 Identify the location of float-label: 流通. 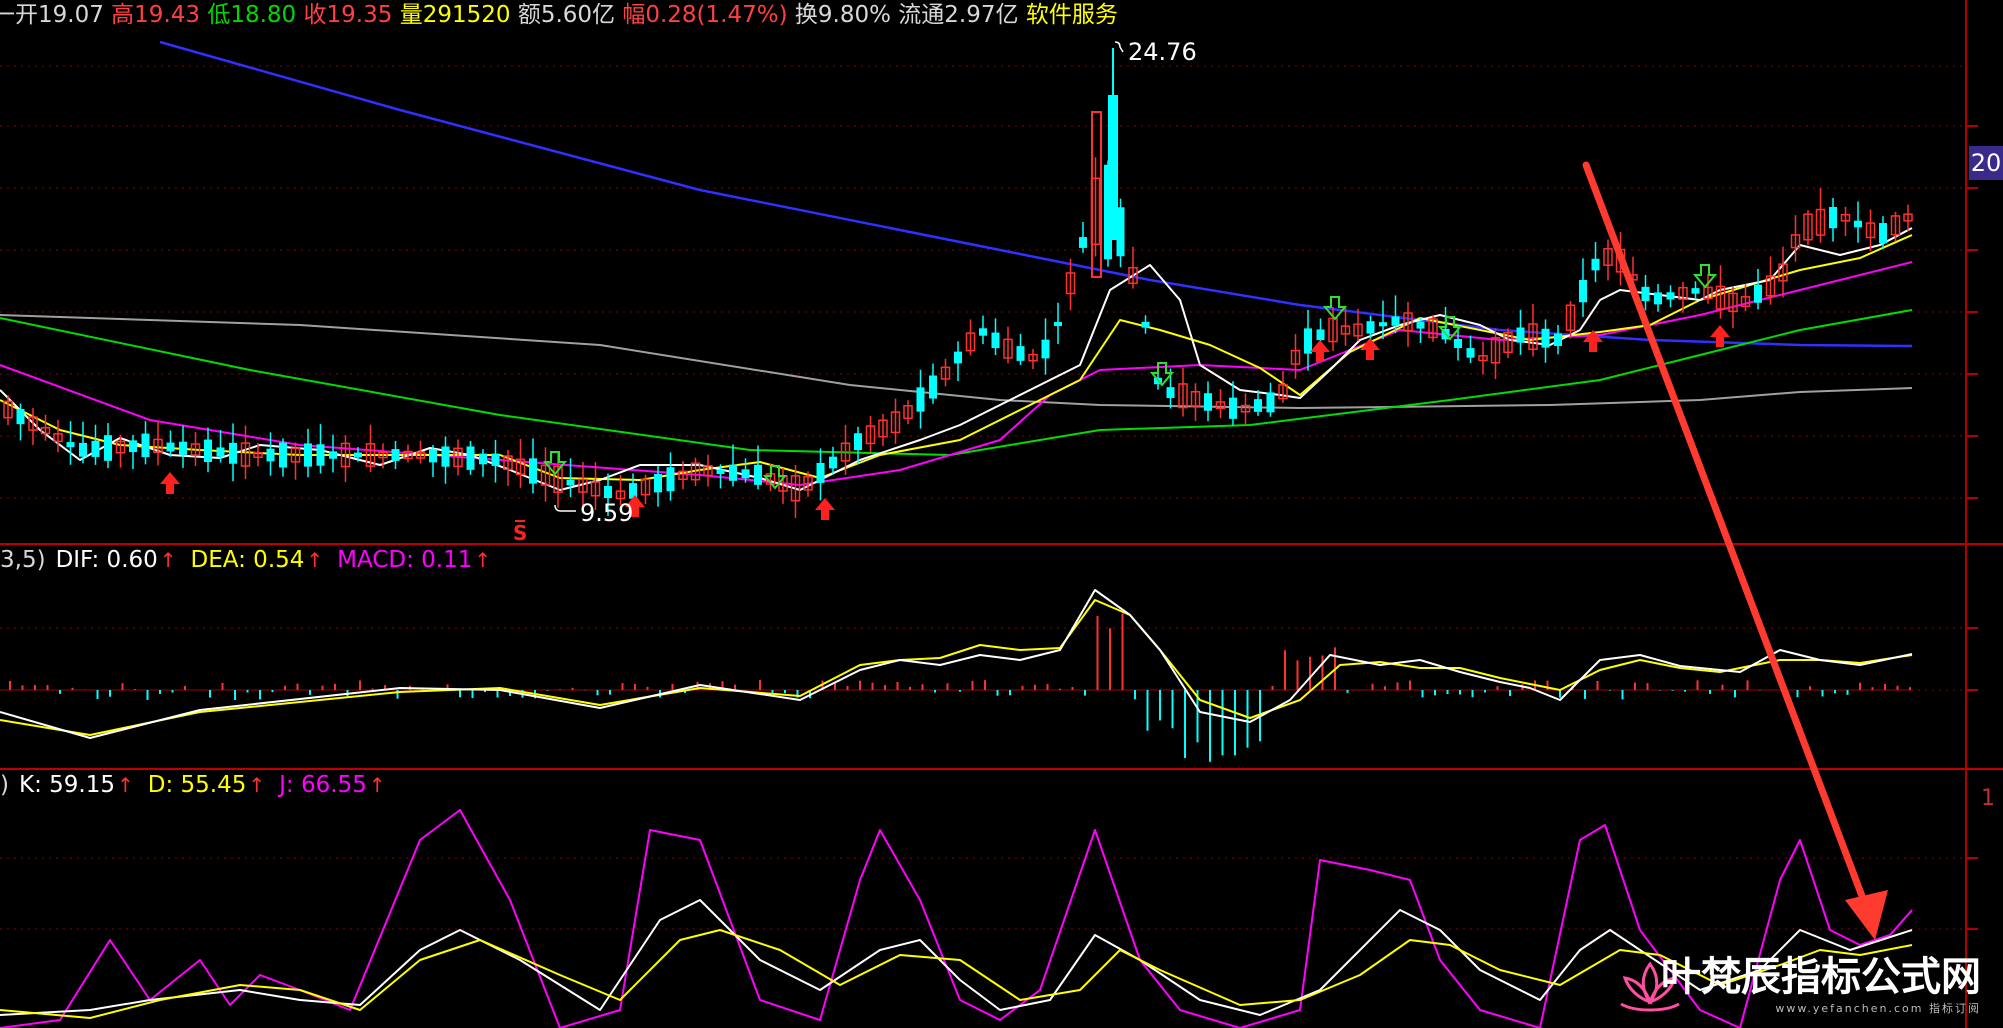
(921, 15).